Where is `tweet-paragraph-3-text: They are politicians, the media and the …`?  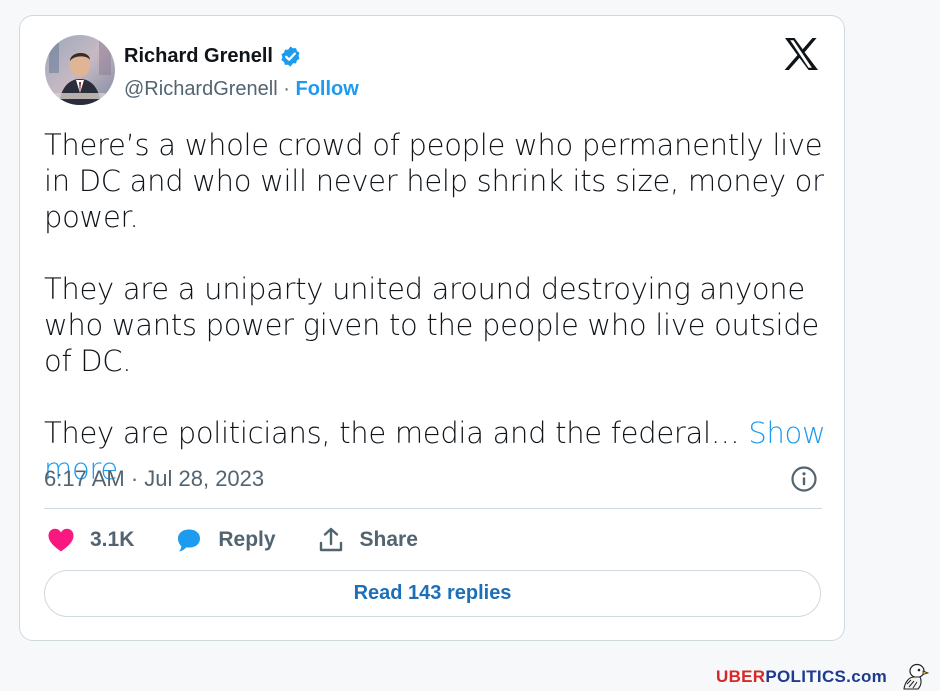 tweet-paragraph-3-text: They are politicians, the media and the … is located at coordinates (392, 433).